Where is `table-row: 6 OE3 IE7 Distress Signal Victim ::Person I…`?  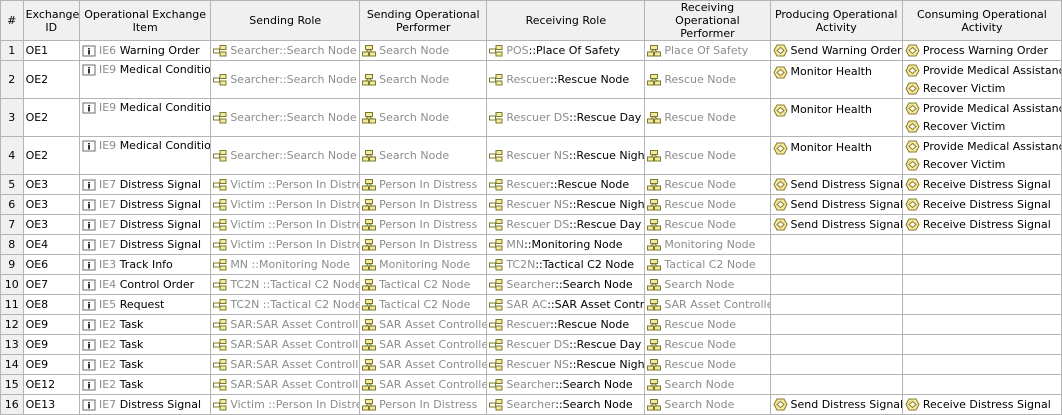
table-row: 6 OE3 IE7 Distress Signal Victim ::Person I… is located at coordinates (531, 204).